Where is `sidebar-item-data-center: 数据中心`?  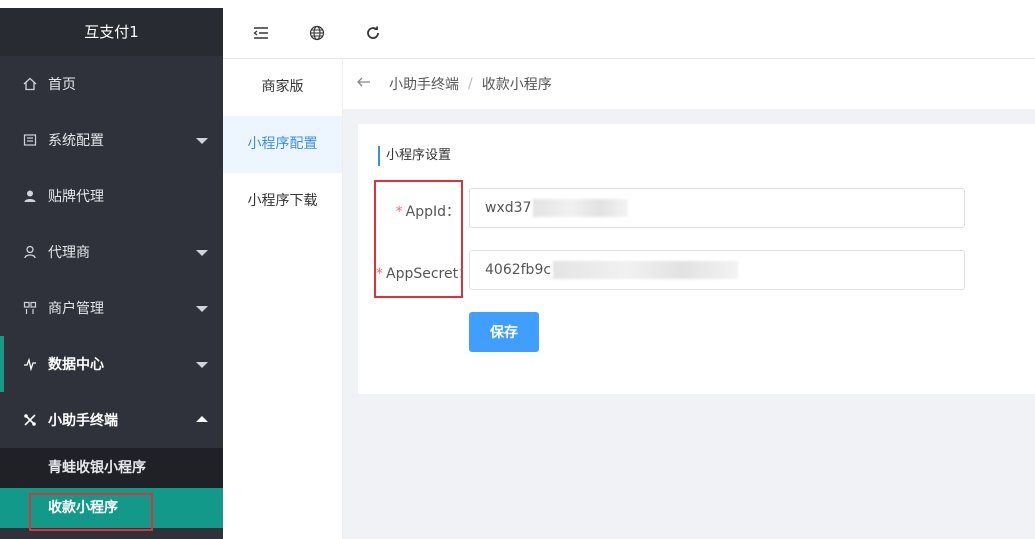 sidebar-item-data-center: 数据中心 is located at coordinates (111, 364).